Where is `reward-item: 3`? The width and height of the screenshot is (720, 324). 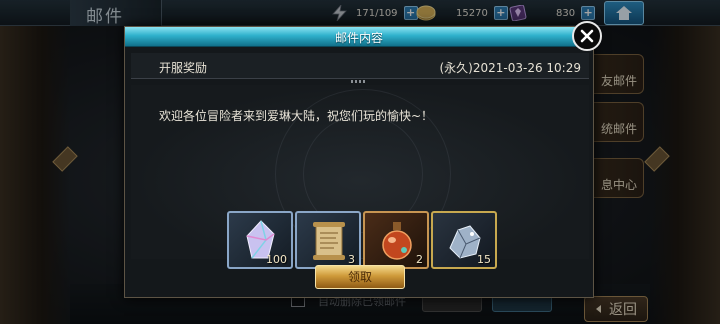
reward-item: 3 is located at coordinates (328, 240).